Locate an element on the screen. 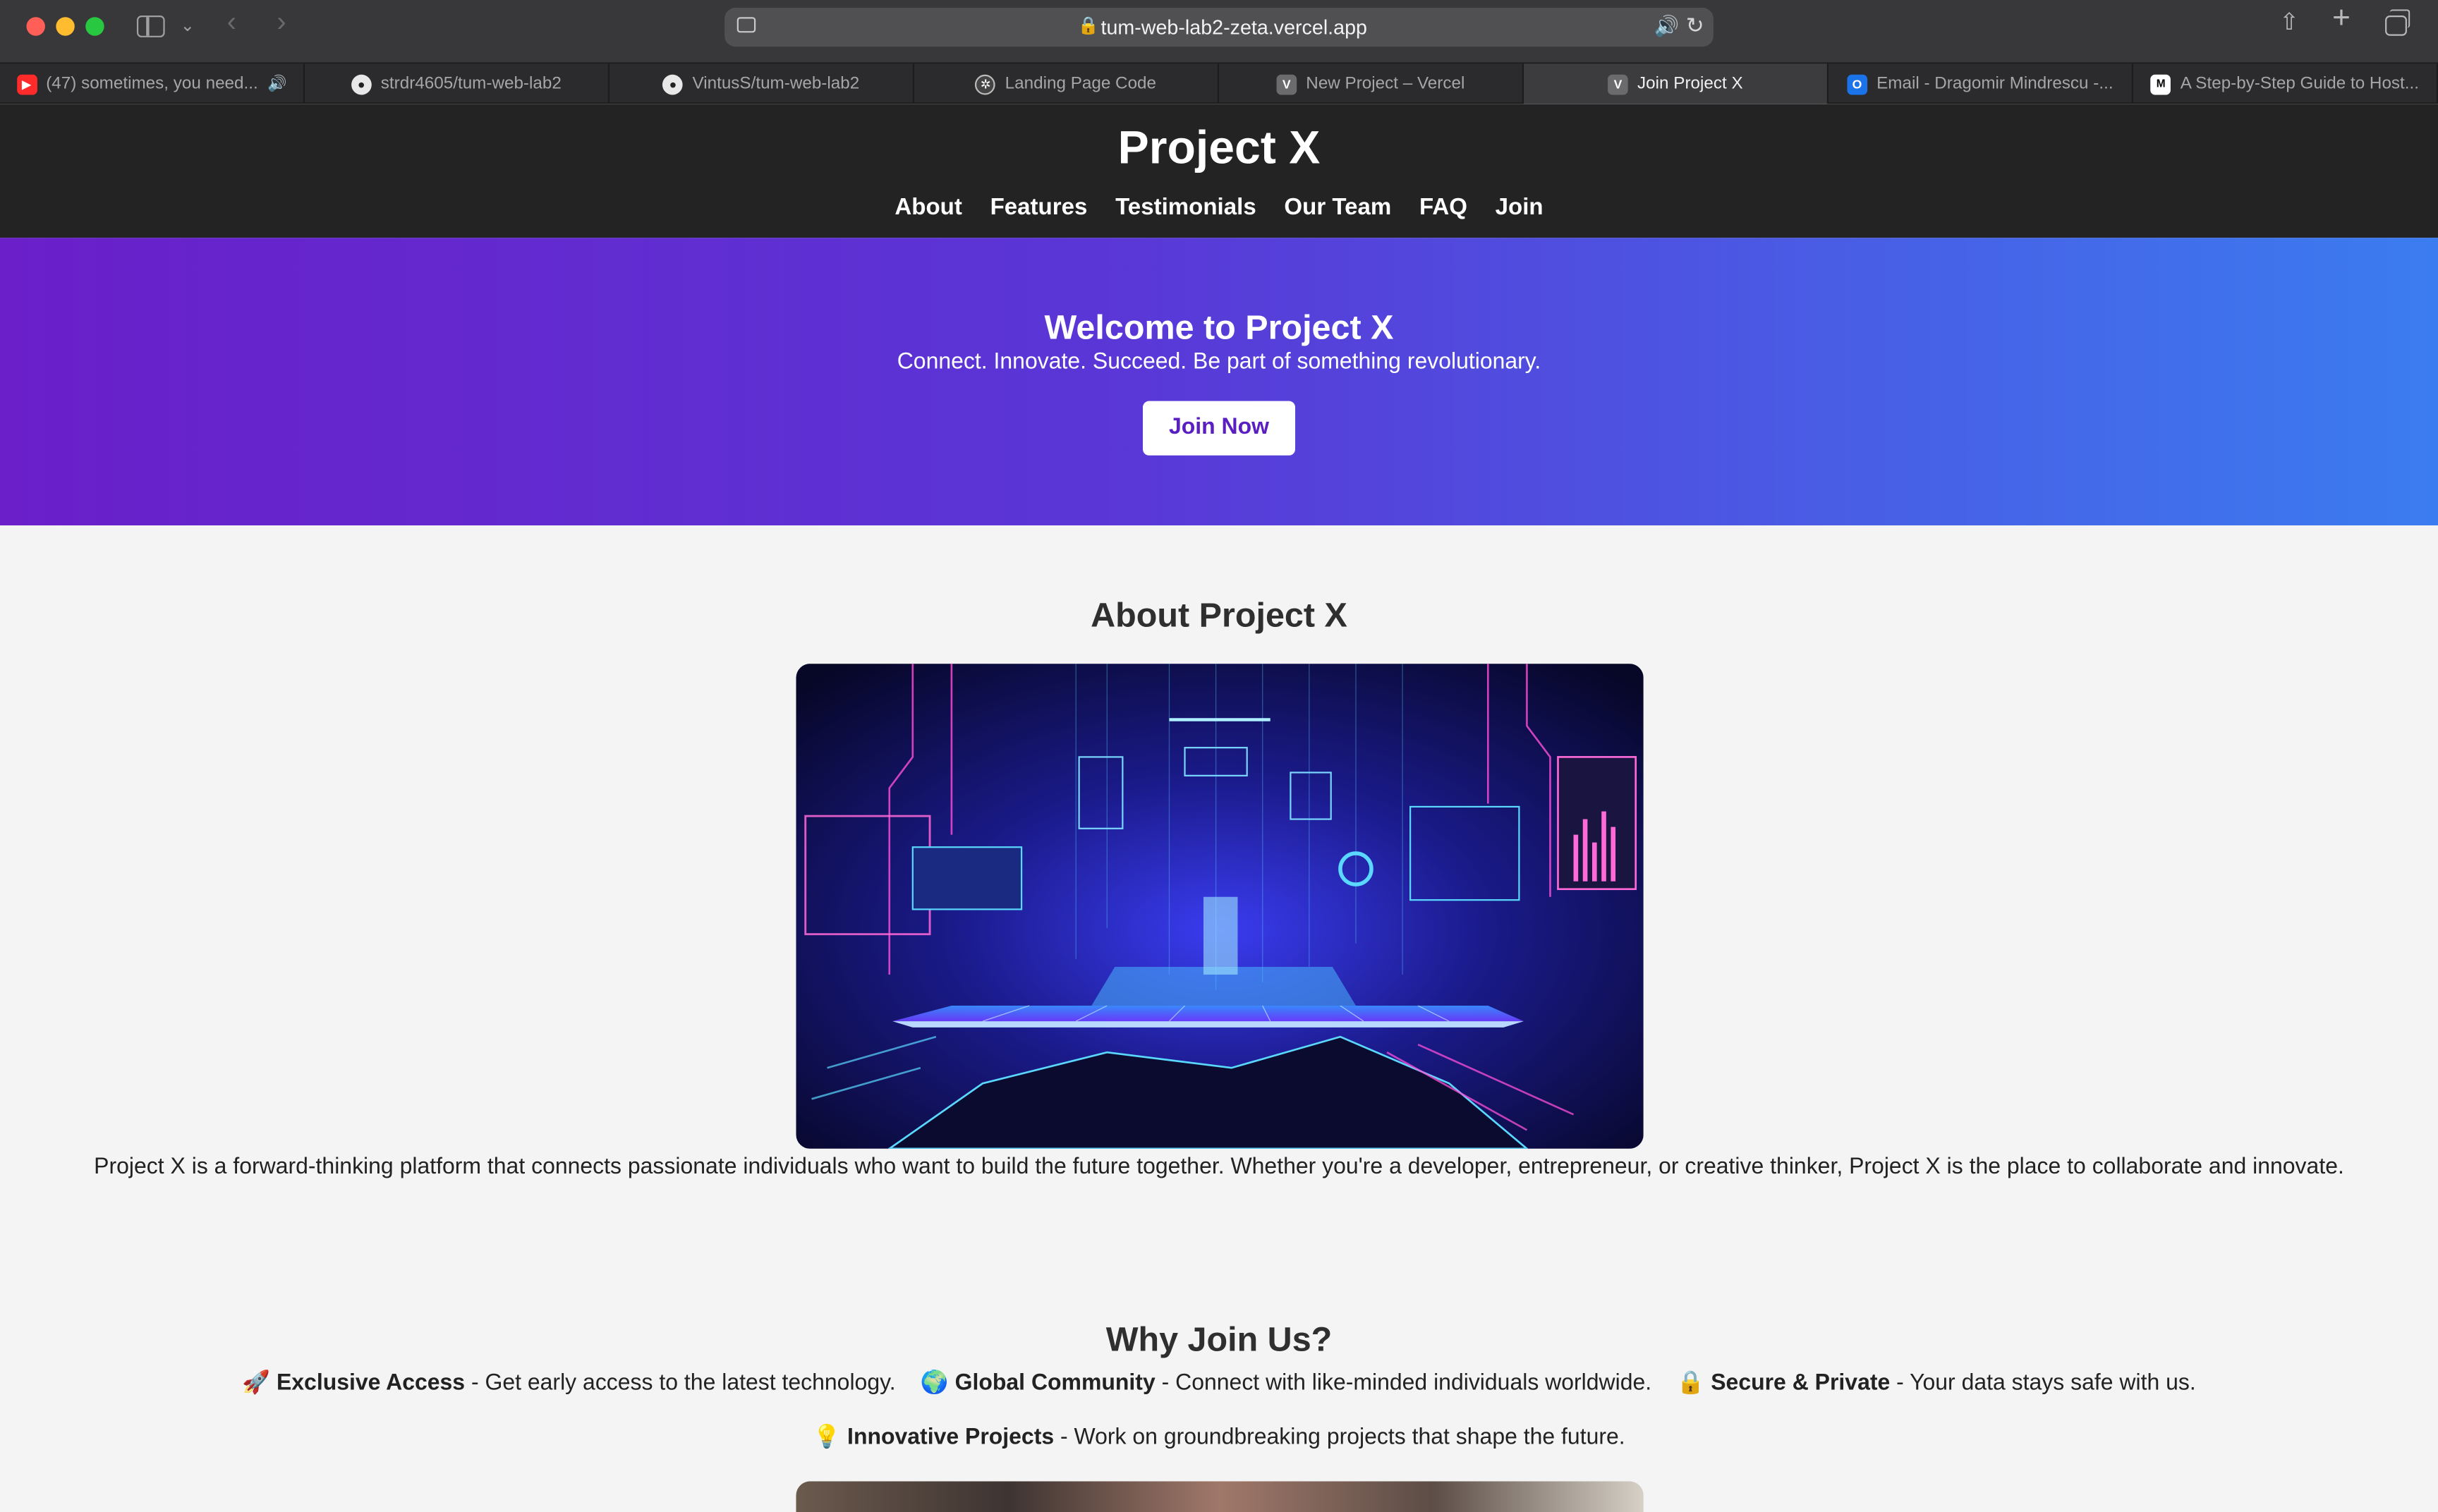 This screenshot has width=2438, height=1512. page-menu-icon is located at coordinates (746, 25).